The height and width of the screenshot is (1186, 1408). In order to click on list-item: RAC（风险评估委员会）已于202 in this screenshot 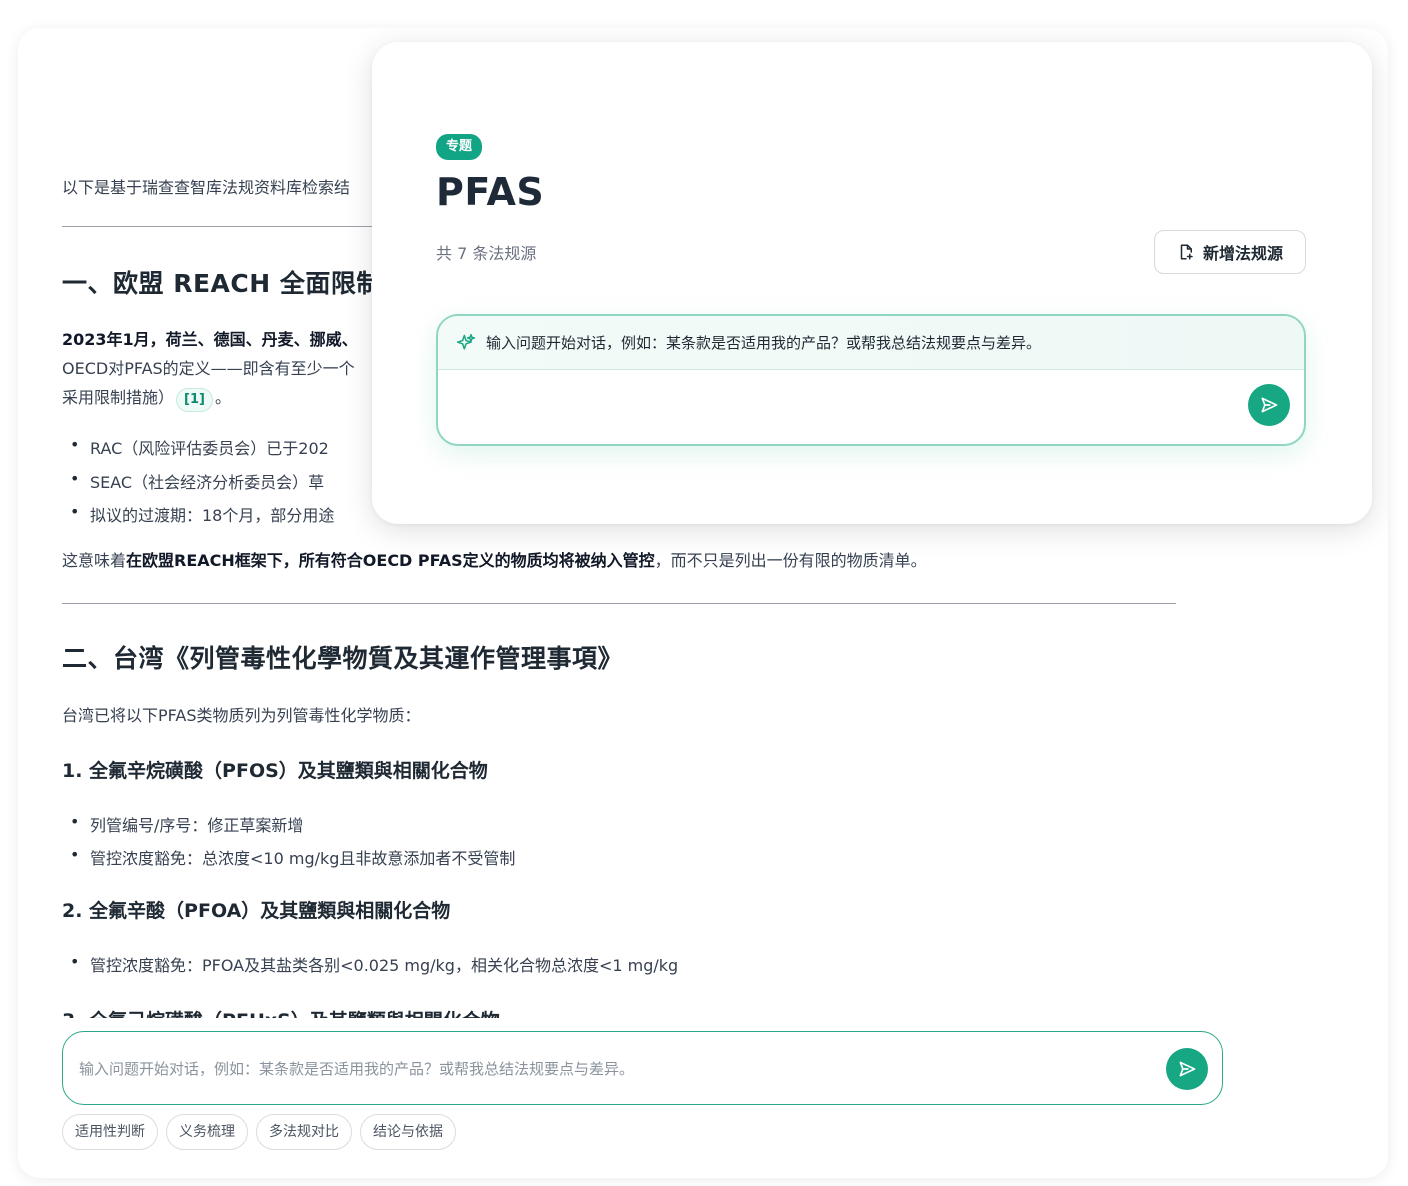, I will do `click(199, 447)`.